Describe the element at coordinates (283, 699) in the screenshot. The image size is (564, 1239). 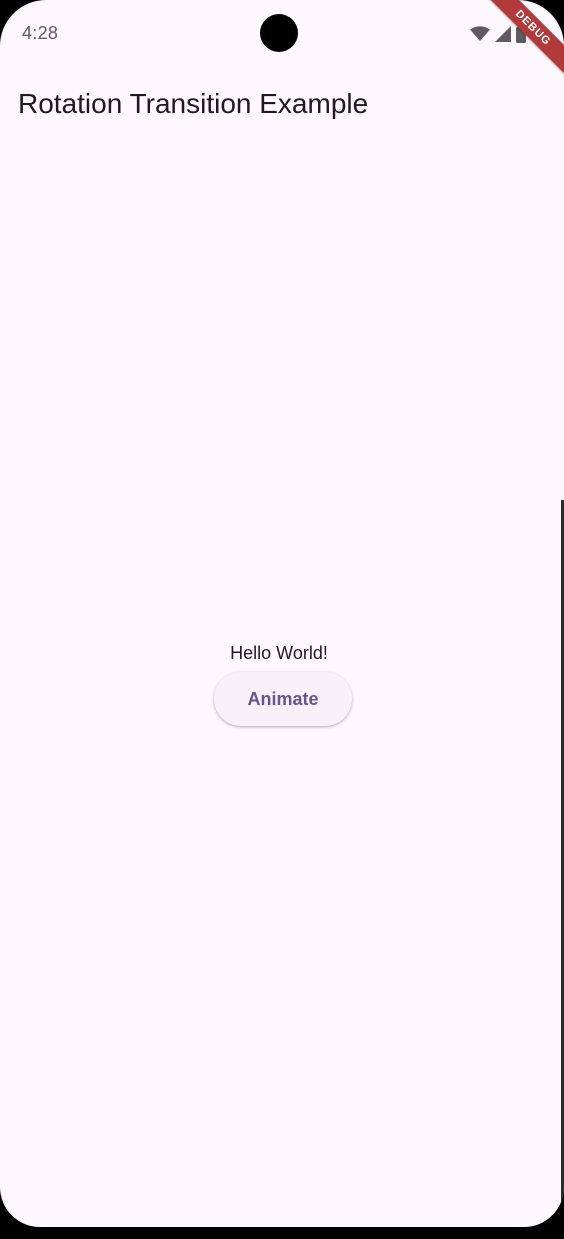
I see `animate-button: Animate` at that location.